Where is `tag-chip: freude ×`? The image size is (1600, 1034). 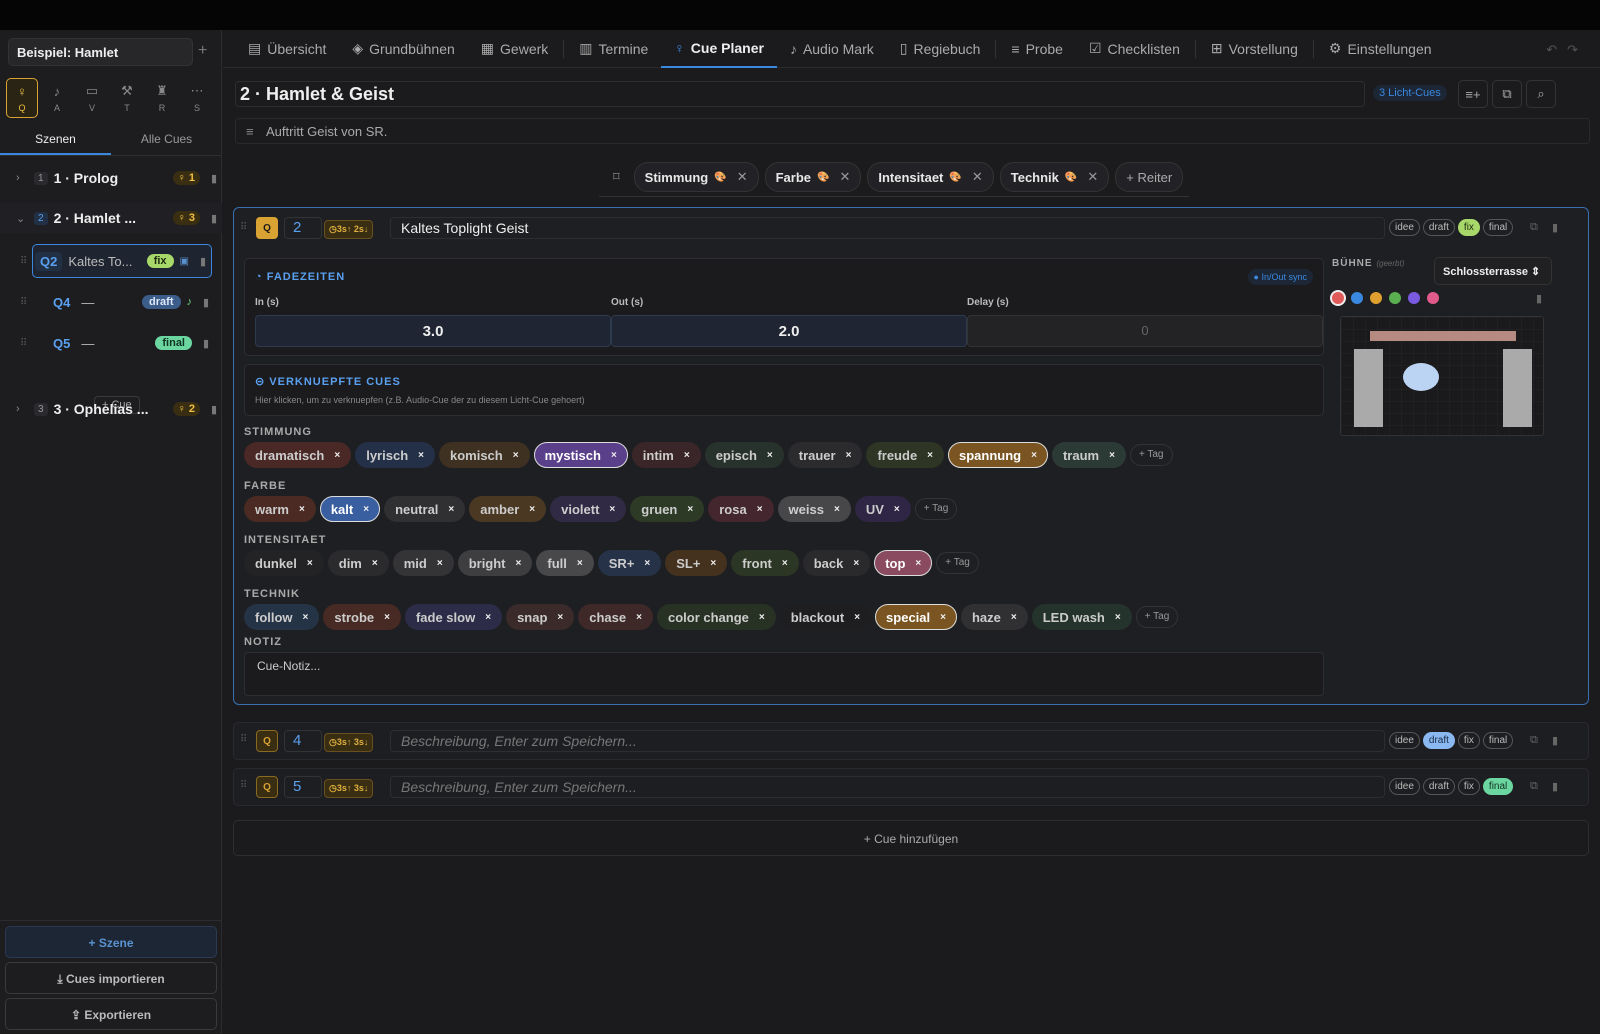
tag-chip: freude × is located at coordinates (905, 455).